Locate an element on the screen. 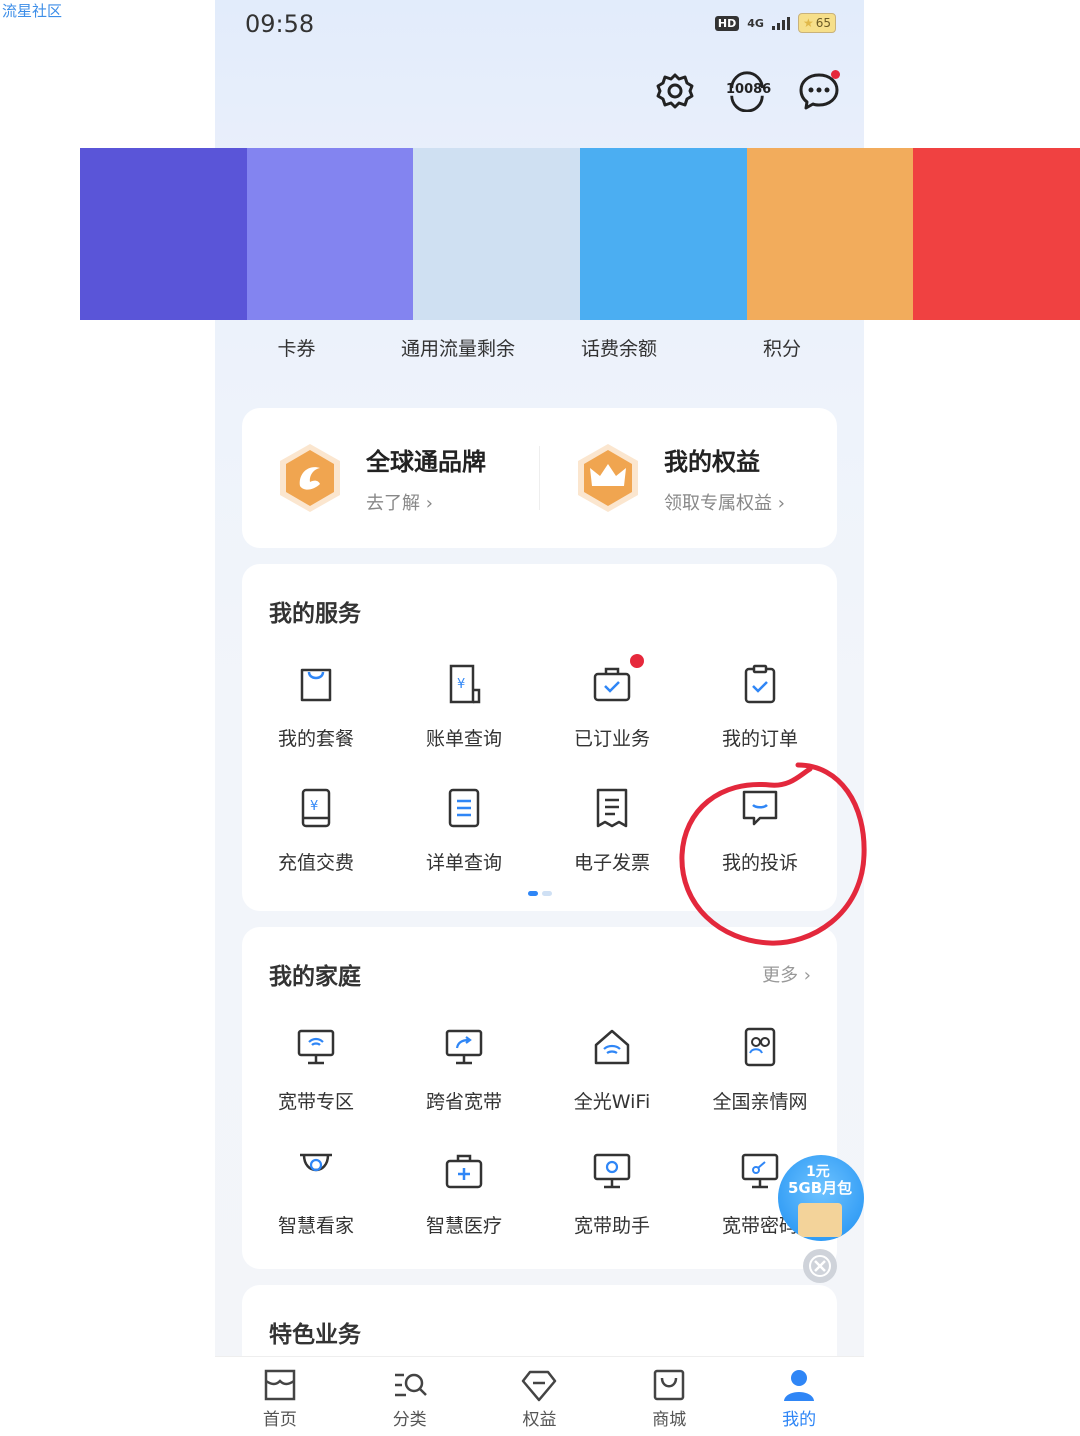  home-wifi-icon is located at coordinates (612, 1047).